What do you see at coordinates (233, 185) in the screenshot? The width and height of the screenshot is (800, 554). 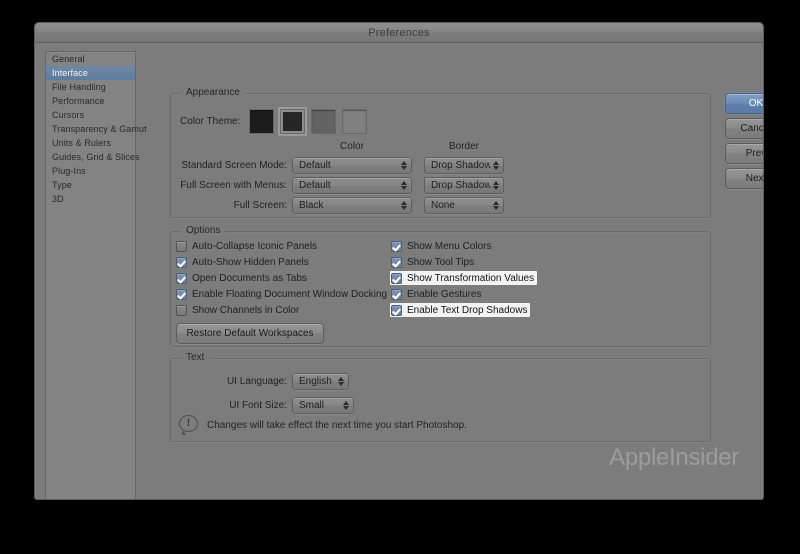 I see `full-screen-with-menus-label: Full Screen with Menus:` at bounding box center [233, 185].